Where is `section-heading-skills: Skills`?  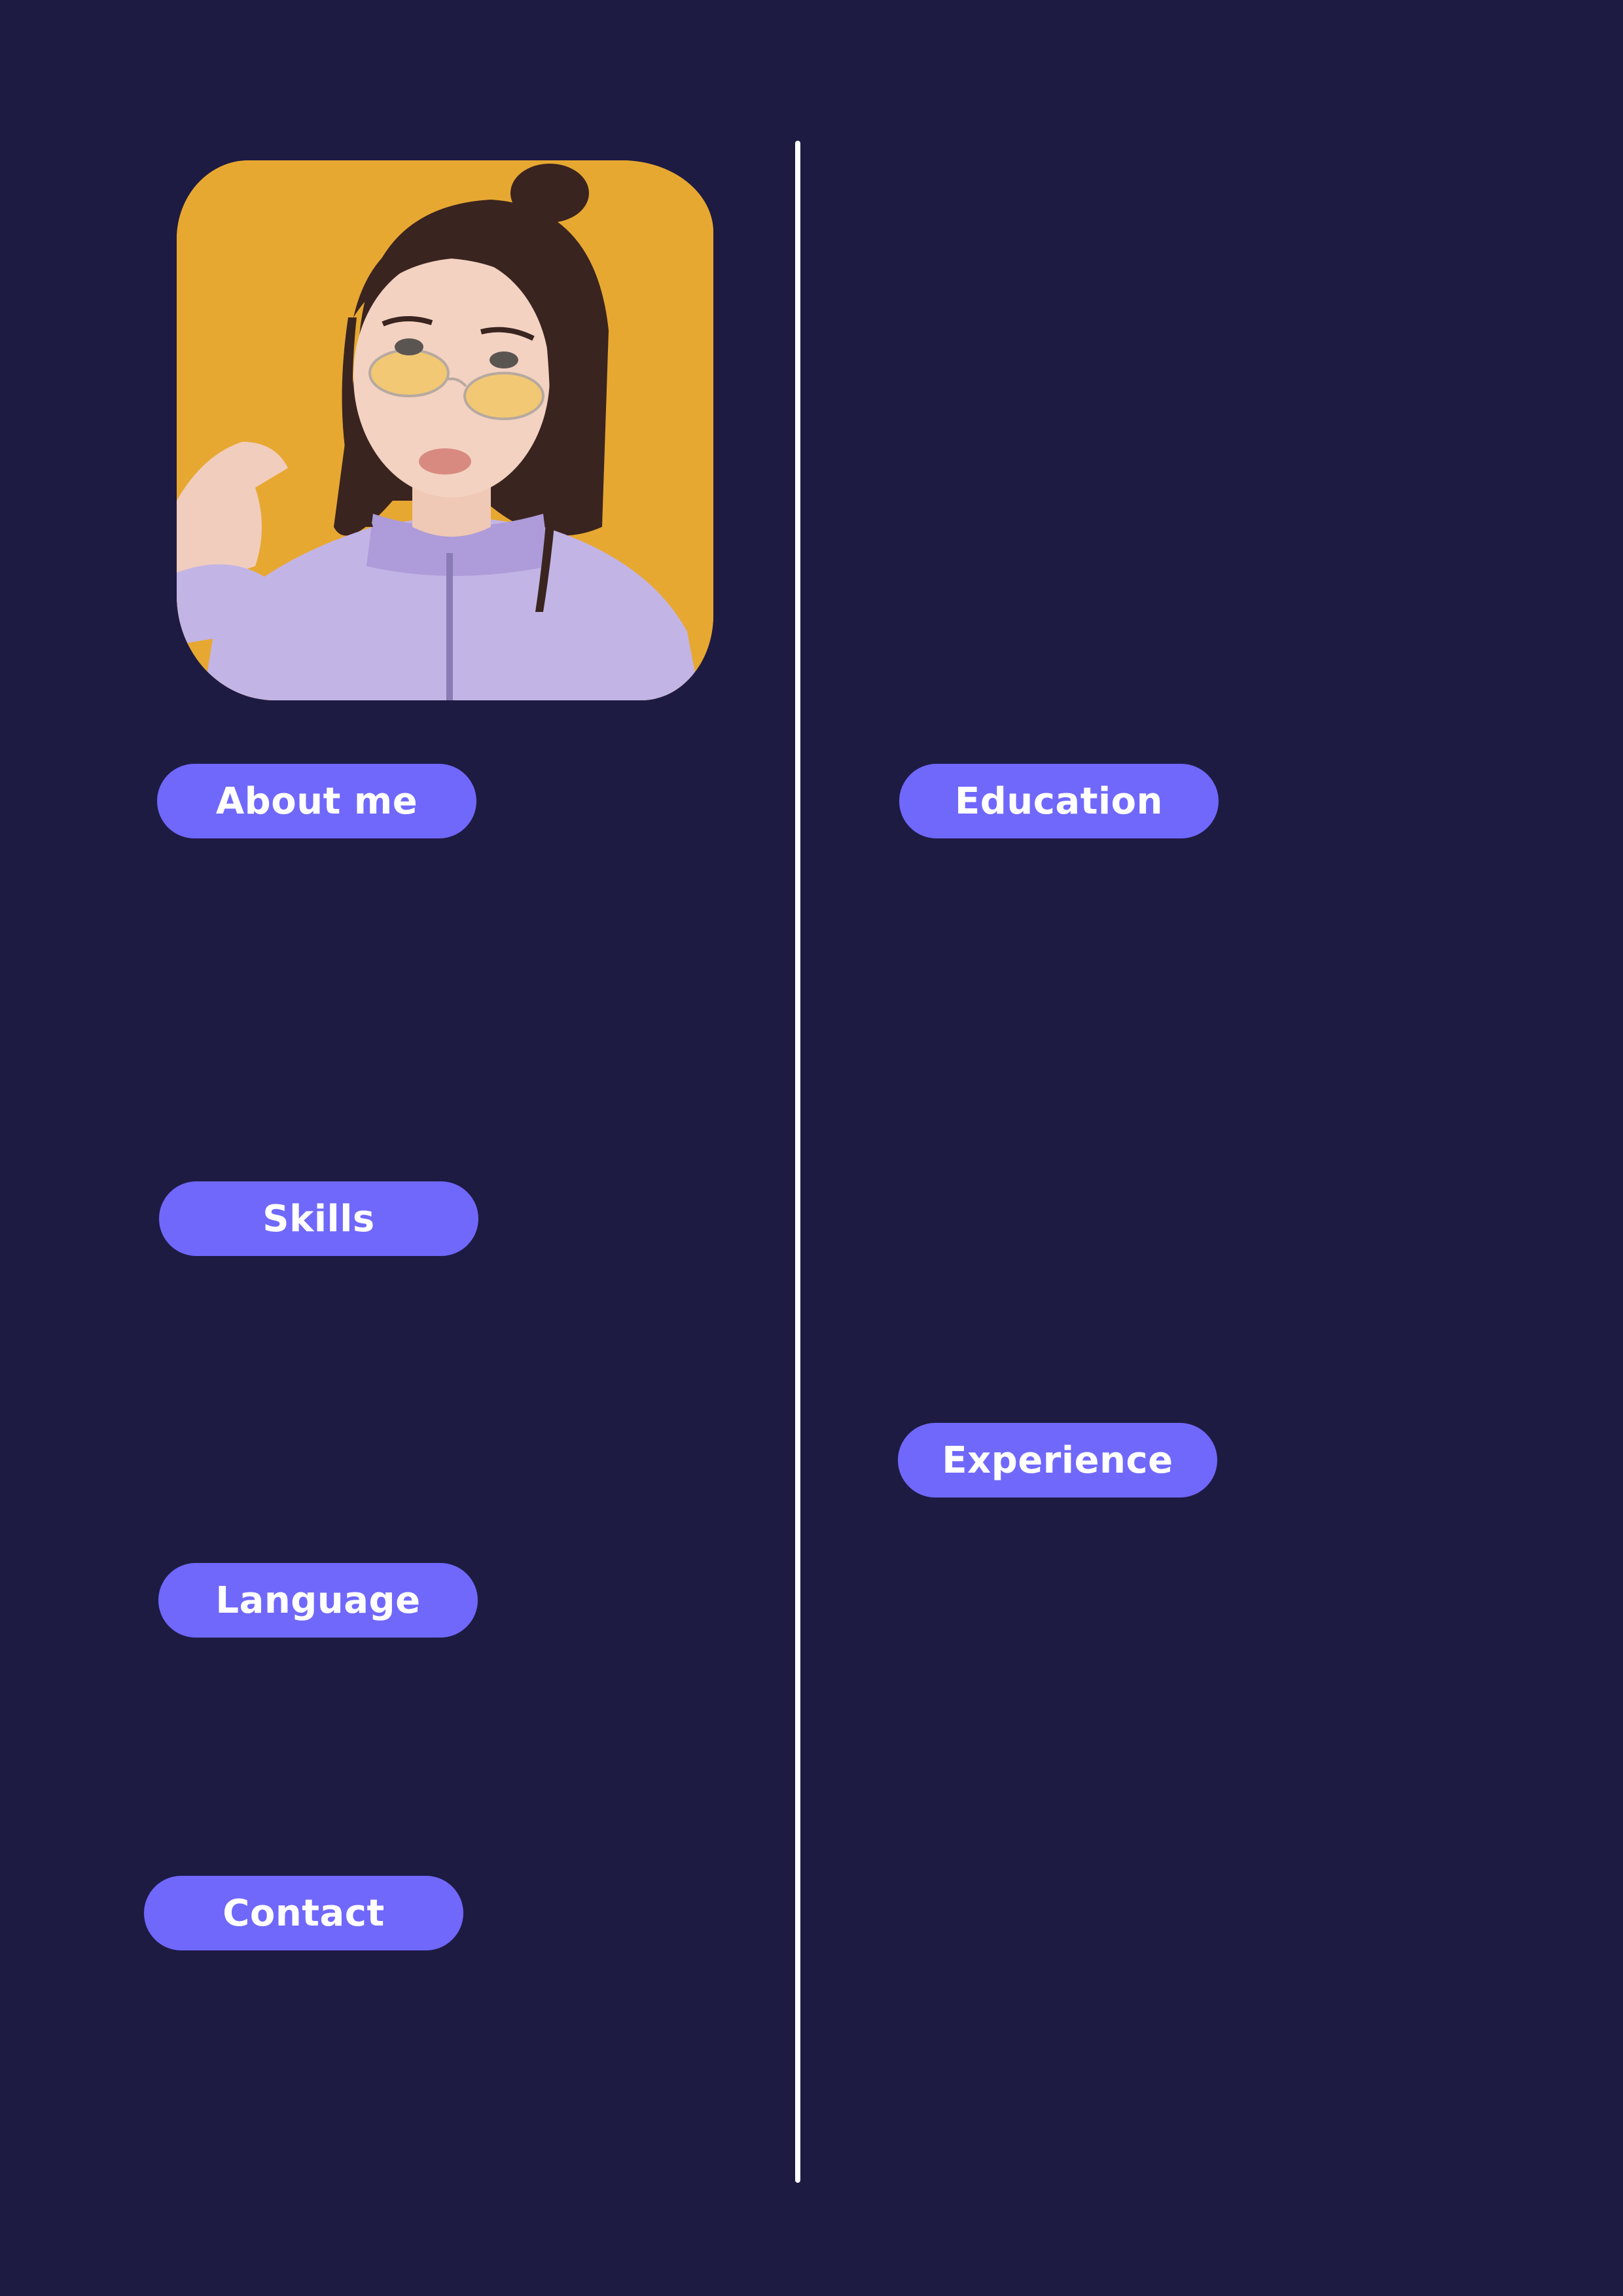 section-heading-skills: Skills is located at coordinates (319, 1218).